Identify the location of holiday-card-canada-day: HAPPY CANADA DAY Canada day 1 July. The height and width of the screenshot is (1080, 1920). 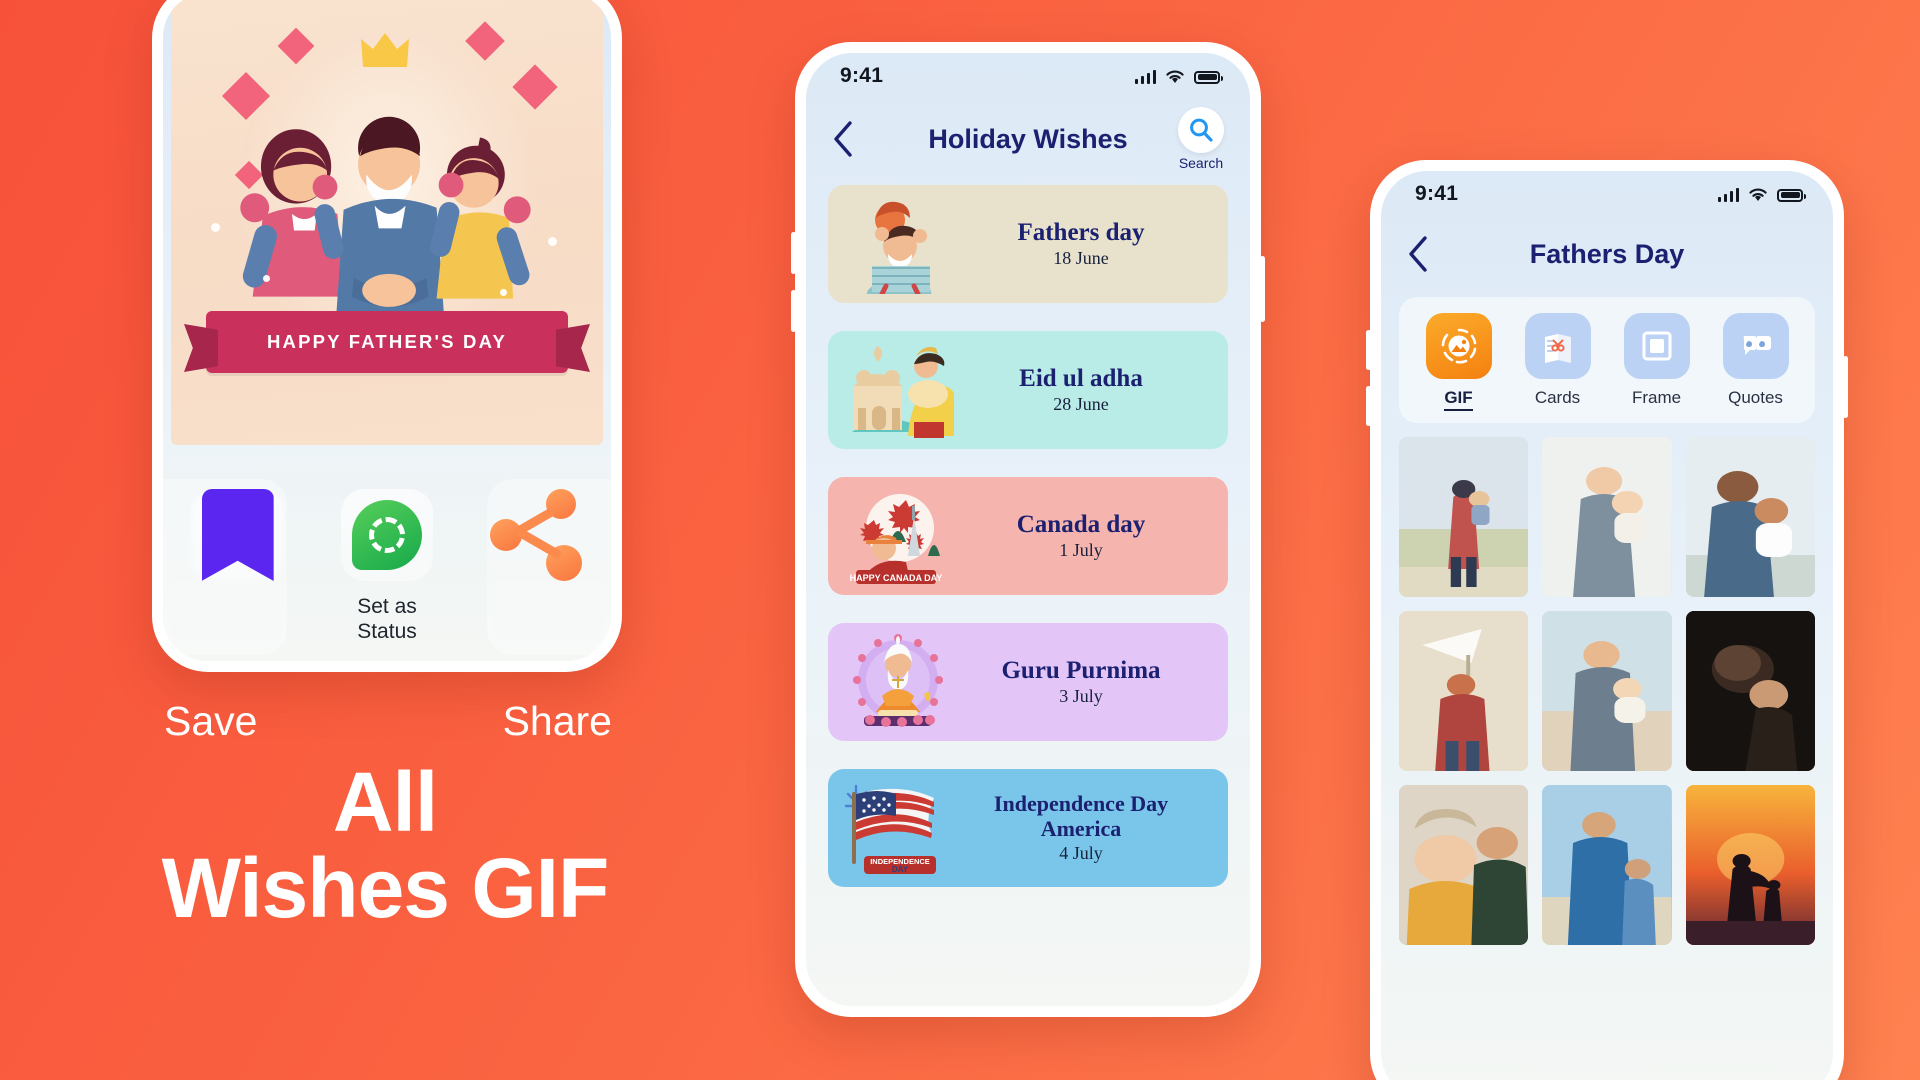
(1028, 536).